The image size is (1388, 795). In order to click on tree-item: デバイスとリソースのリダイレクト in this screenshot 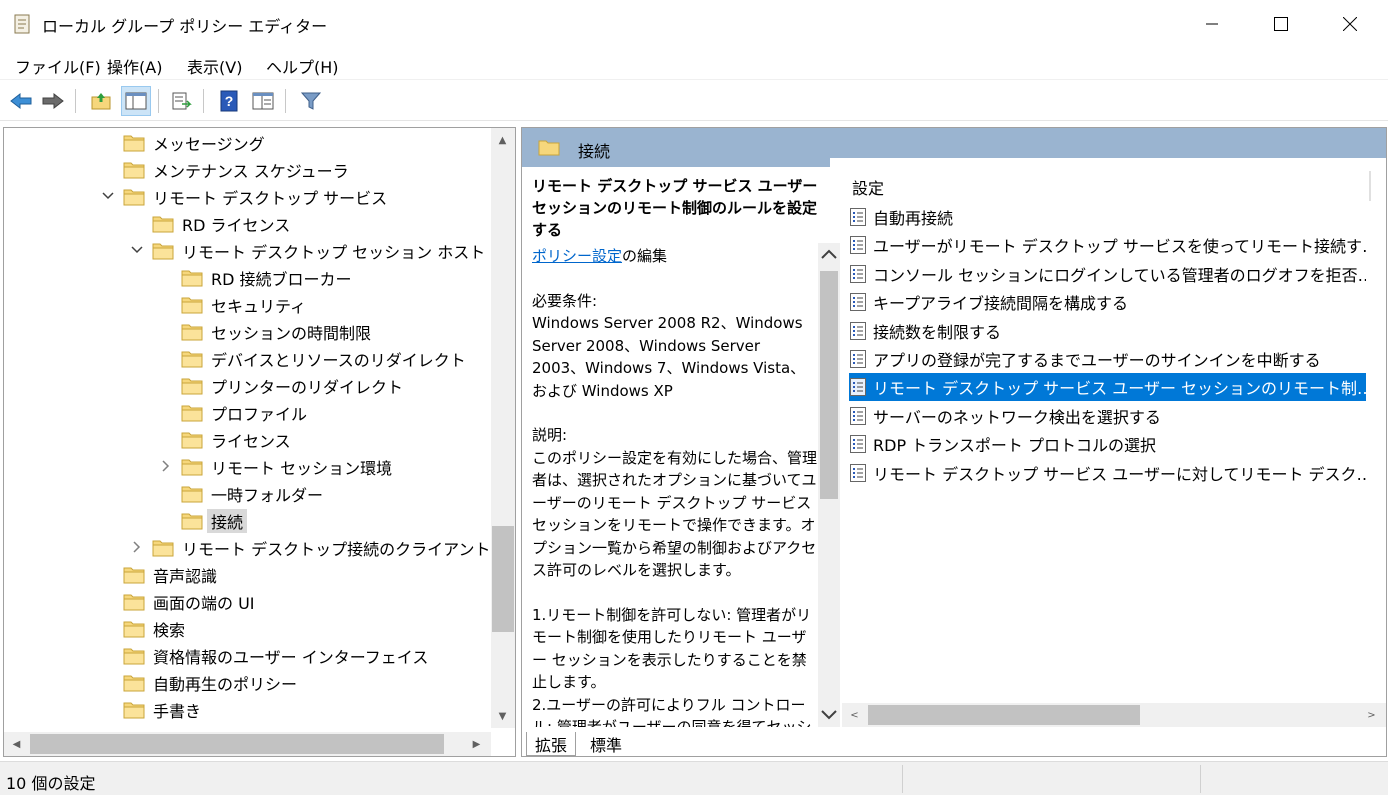, I will do `click(325, 358)`.